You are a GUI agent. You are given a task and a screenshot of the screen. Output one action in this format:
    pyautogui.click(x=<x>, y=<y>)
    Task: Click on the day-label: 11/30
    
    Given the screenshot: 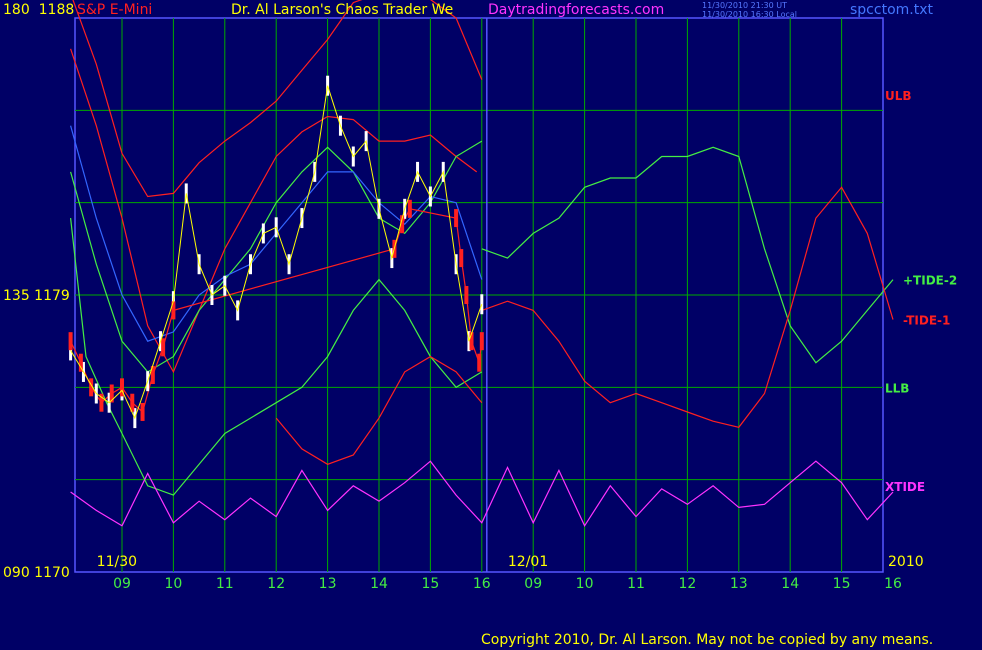 What is the action you would take?
    pyautogui.click(x=117, y=562)
    